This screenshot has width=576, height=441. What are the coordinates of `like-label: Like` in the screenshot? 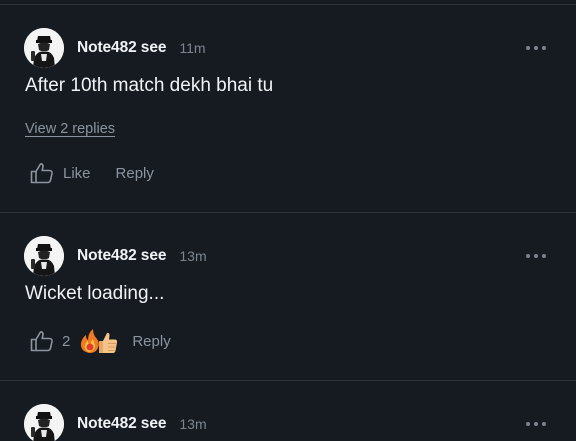 It's located at (77, 173).